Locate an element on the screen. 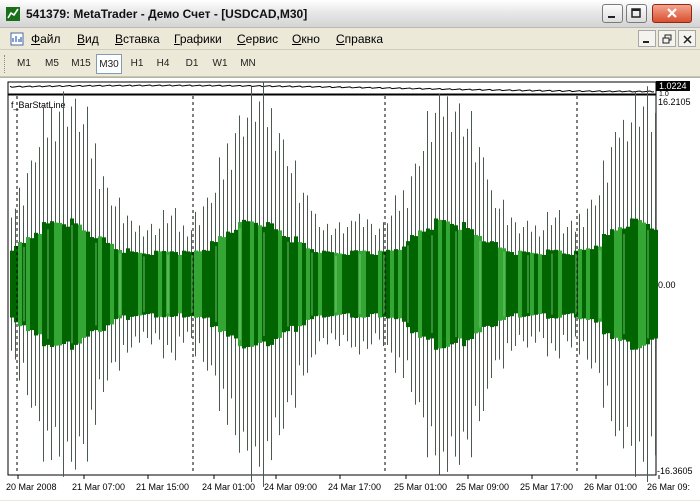 The width and height of the screenshot is (700, 501). menu-window: Окно is located at coordinates (306, 39).